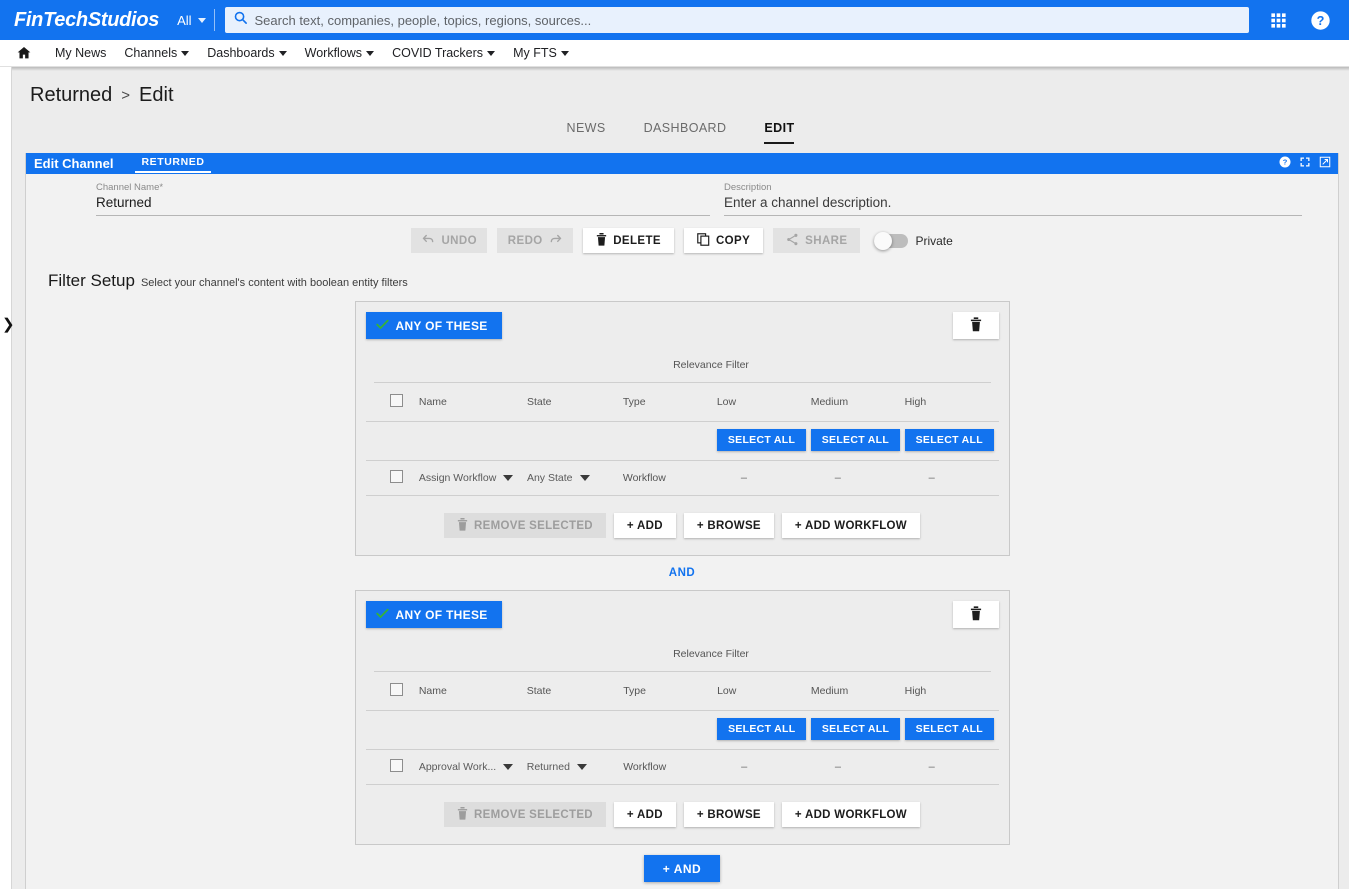 The width and height of the screenshot is (1349, 890). I want to click on search-input, so click(747, 20).